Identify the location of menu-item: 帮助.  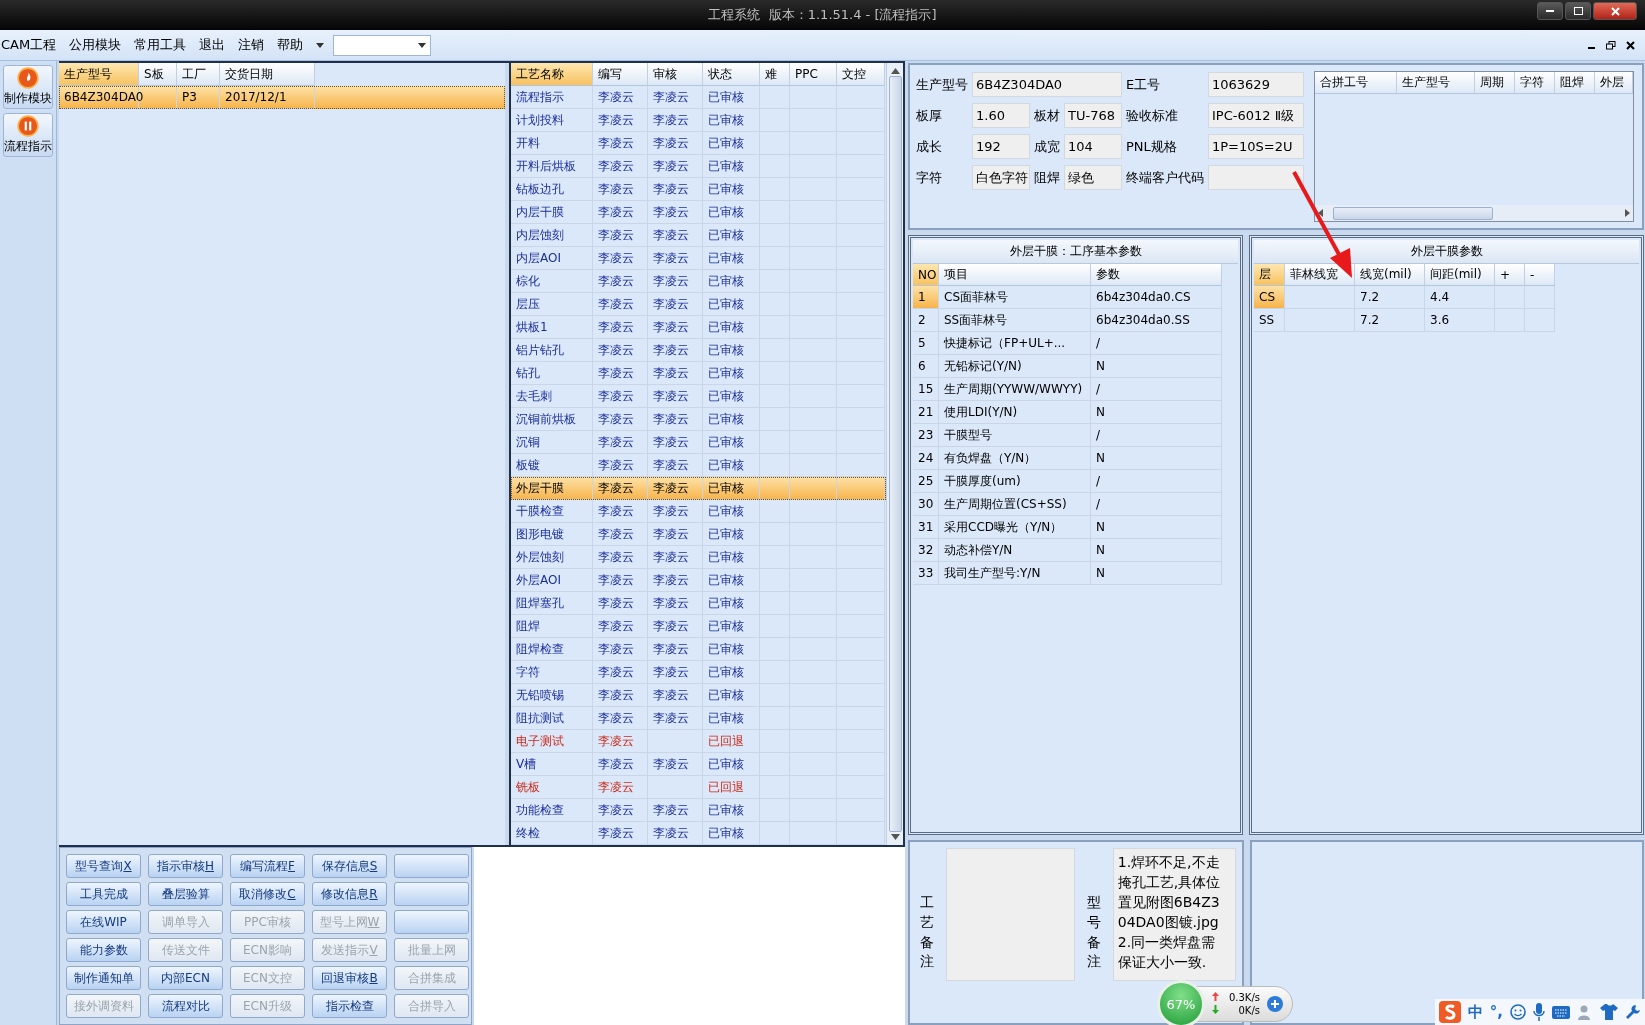
(290, 45).